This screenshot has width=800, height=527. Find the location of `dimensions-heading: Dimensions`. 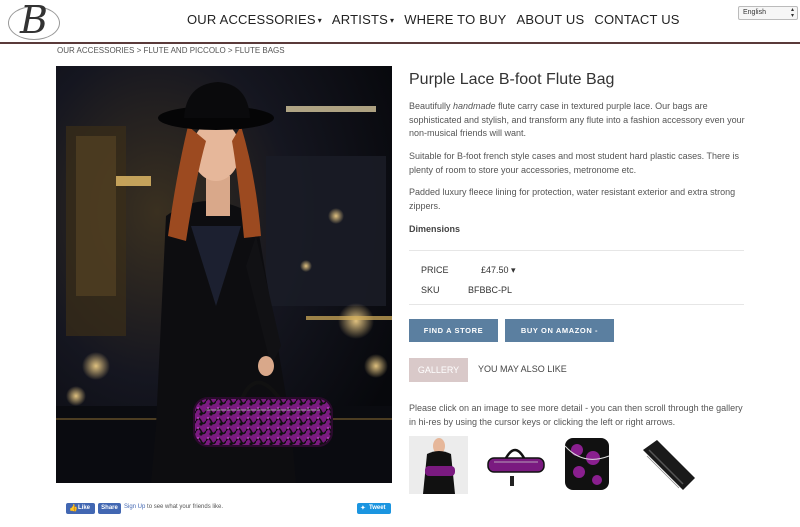

dimensions-heading: Dimensions is located at coordinates (434, 229).